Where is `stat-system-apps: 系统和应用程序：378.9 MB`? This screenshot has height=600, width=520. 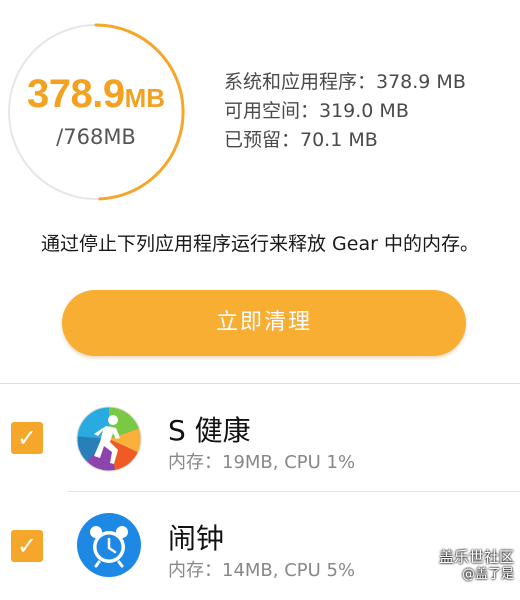
stat-system-apps: 系统和应用程序：378.9 MB is located at coordinates (345, 82).